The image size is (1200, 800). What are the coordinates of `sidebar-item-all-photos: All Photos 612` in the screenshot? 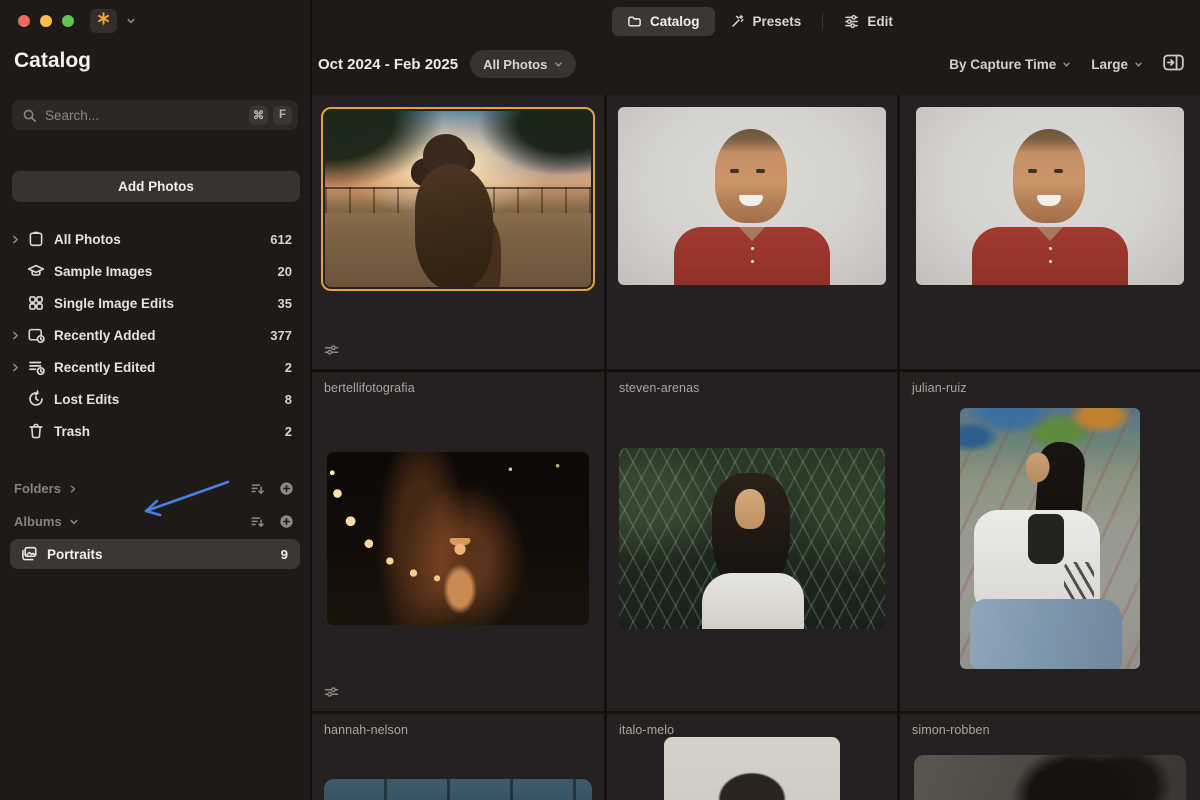 It's located at (155, 239).